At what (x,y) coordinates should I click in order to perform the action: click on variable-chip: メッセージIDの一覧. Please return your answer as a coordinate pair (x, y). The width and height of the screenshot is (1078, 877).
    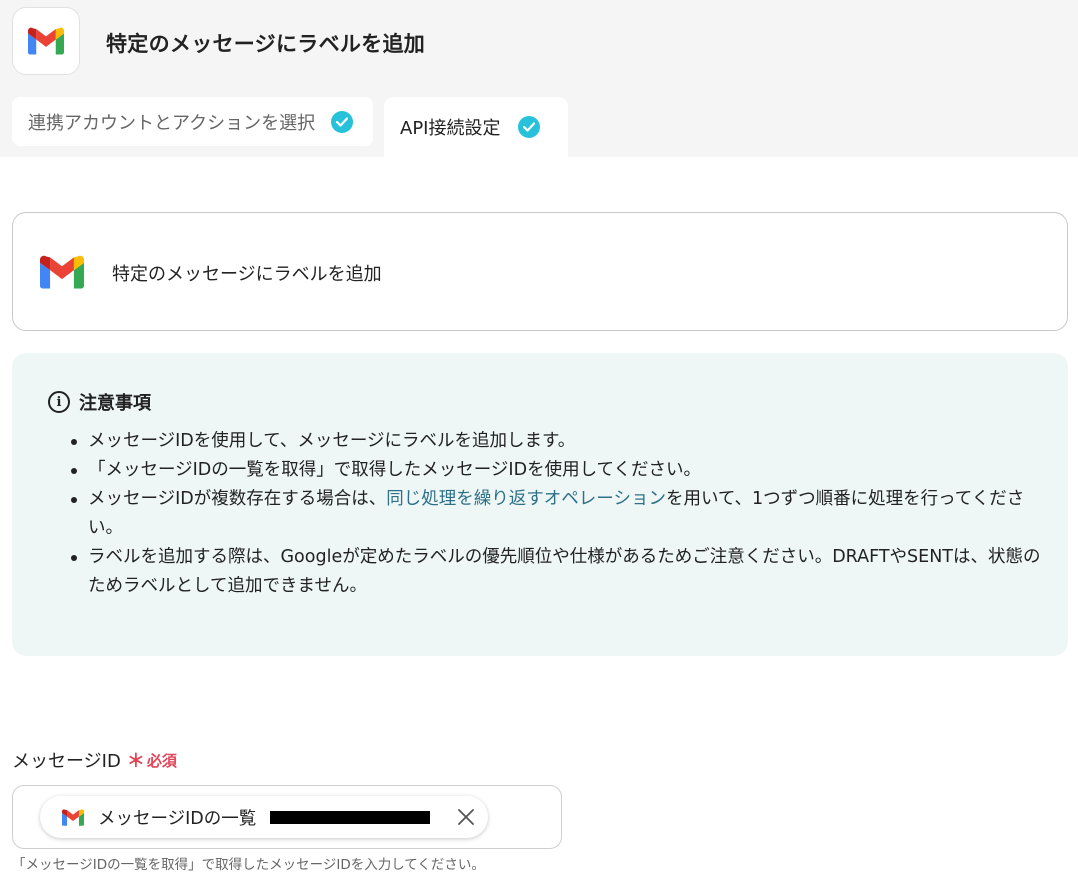
    Looking at the image, I should click on (264, 817).